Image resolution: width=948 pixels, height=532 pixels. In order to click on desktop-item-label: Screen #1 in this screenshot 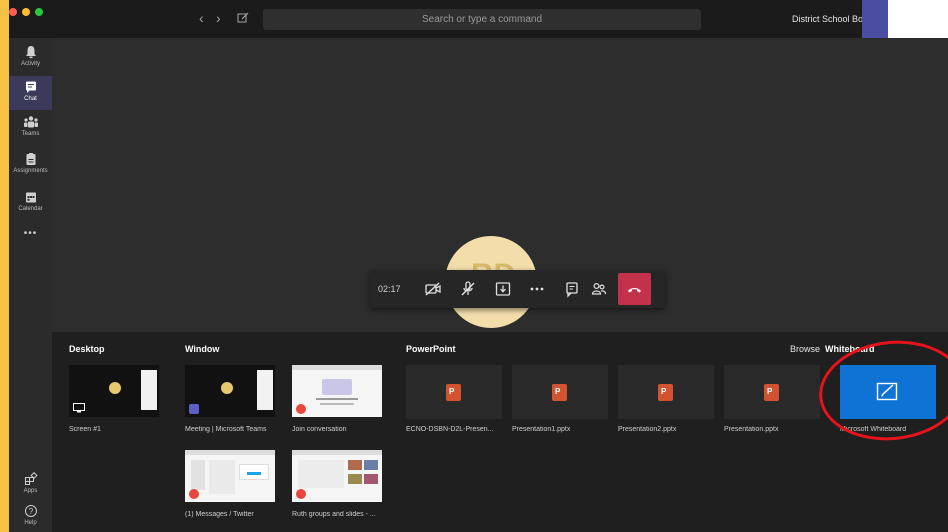, I will do `click(85, 429)`.